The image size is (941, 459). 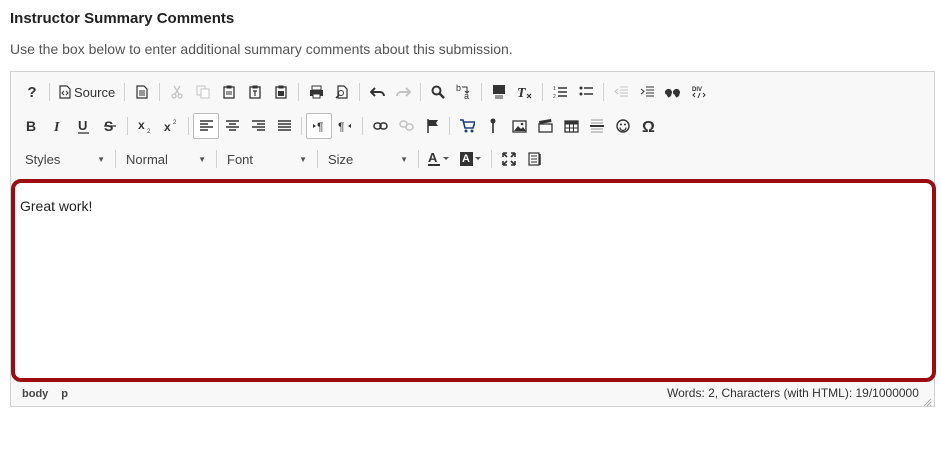 I want to click on svg-text: Ω, so click(x=648, y=126).